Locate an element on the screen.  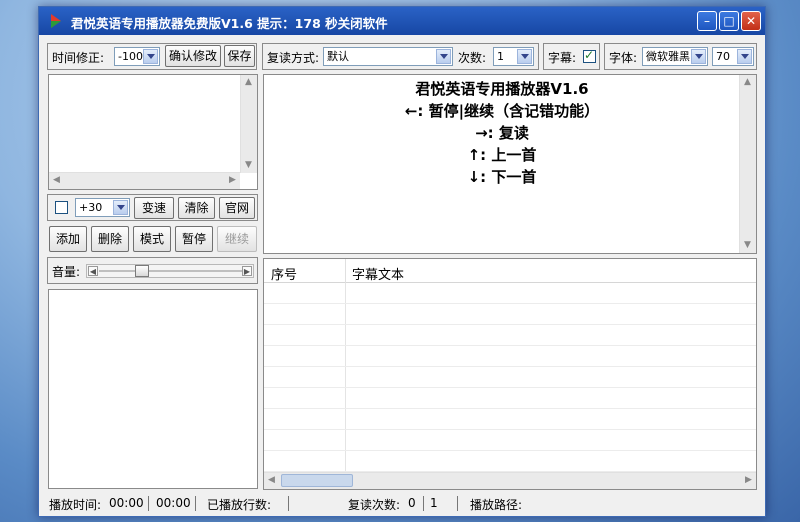
lyric-line: ←: 暂停|继续（含记错功能） is located at coordinates (502, 111).